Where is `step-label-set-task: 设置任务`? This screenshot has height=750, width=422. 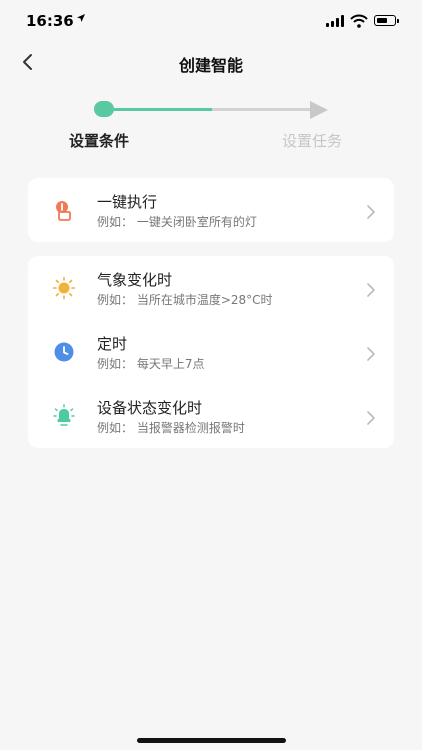
step-label-set-task: 设置任务 is located at coordinates (312, 141).